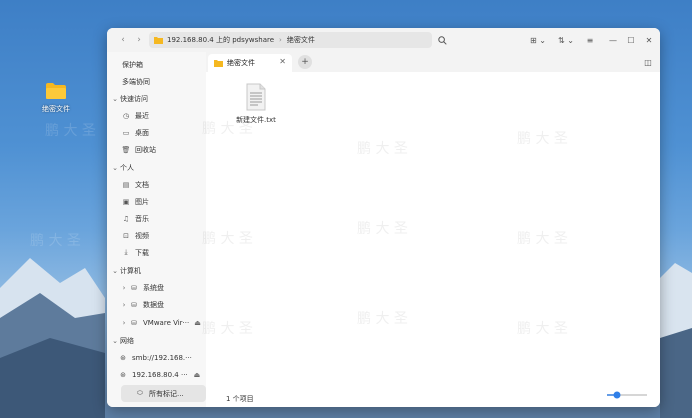 This screenshot has width=692, height=418. What do you see at coordinates (433, 62) in the screenshot?
I see `tab-bar: 绝密文件 ✕ + ◫` at bounding box center [433, 62].